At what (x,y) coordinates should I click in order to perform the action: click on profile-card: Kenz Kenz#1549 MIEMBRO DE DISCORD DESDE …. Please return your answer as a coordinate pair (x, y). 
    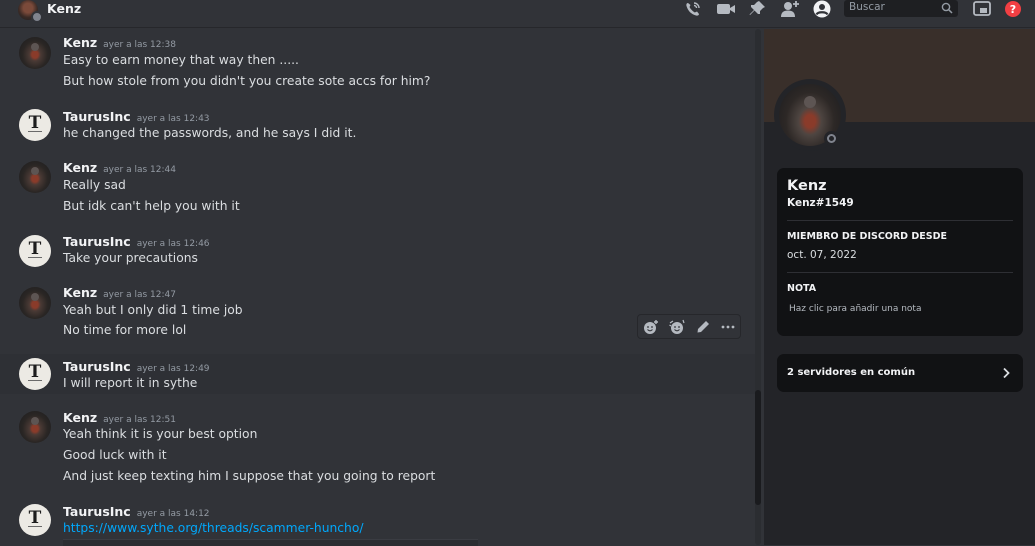
    Looking at the image, I should click on (900, 252).